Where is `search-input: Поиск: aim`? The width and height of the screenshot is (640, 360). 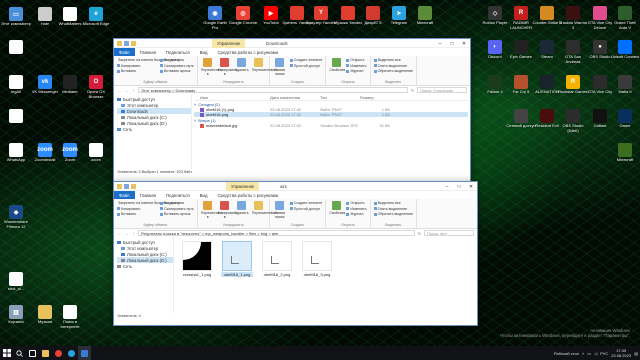 search-input: Поиск: aim is located at coordinates (449, 233).